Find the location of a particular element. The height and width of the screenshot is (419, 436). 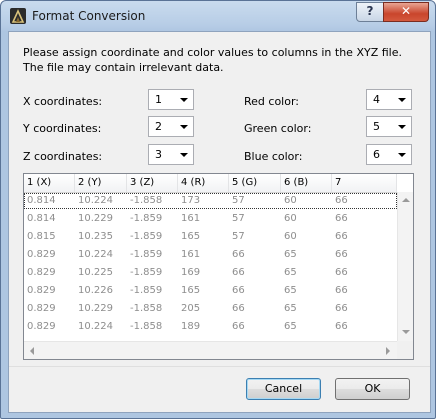

table-cell: 165 is located at coordinates (191, 290).